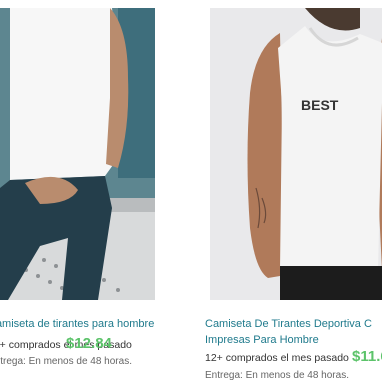 The height and width of the screenshot is (382, 382). I want to click on product-title-line-2: Impresas Para Hombre, so click(262, 340).